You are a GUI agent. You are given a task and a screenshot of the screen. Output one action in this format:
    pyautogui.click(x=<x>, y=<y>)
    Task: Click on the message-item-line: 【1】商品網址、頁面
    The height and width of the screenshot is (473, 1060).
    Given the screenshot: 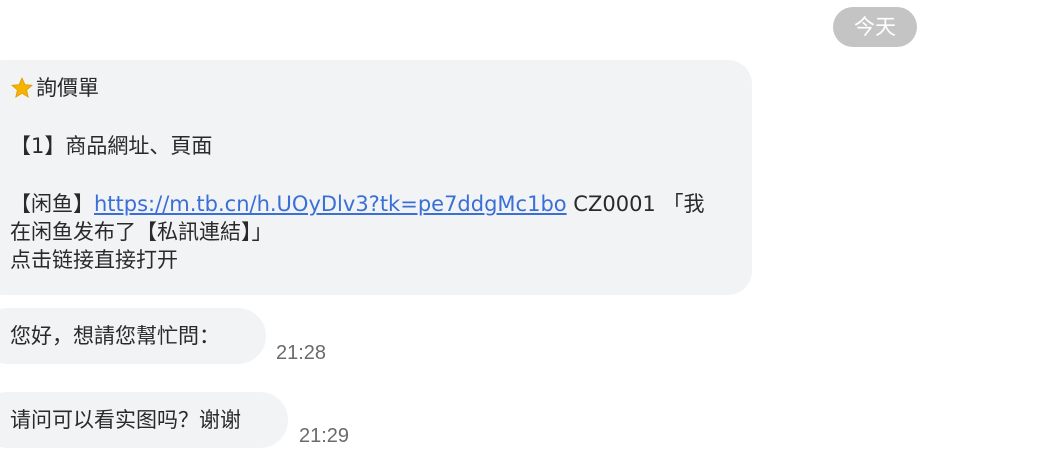 What is the action you would take?
    pyautogui.click(x=111, y=146)
    